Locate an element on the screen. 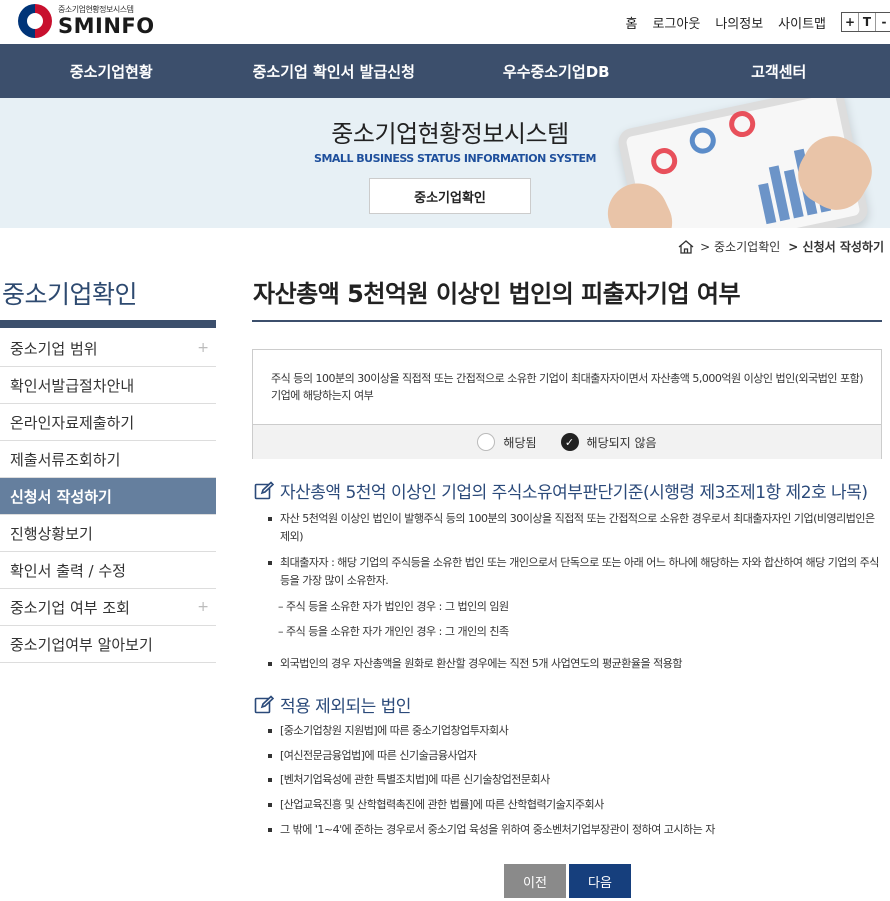 This screenshot has width=890, height=901. sidebar-item-check: 중소기업여부 알아보기 is located at coordinates (108, 644).